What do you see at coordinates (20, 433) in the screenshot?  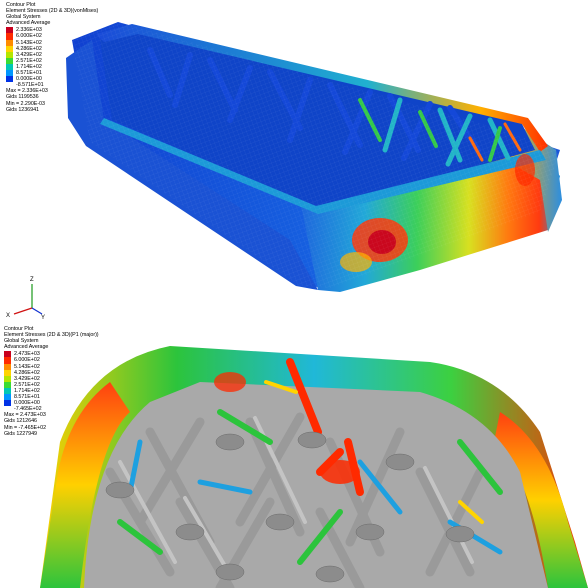 I see `min-gid: Gids 1227949` at bounding box center [20, 433].